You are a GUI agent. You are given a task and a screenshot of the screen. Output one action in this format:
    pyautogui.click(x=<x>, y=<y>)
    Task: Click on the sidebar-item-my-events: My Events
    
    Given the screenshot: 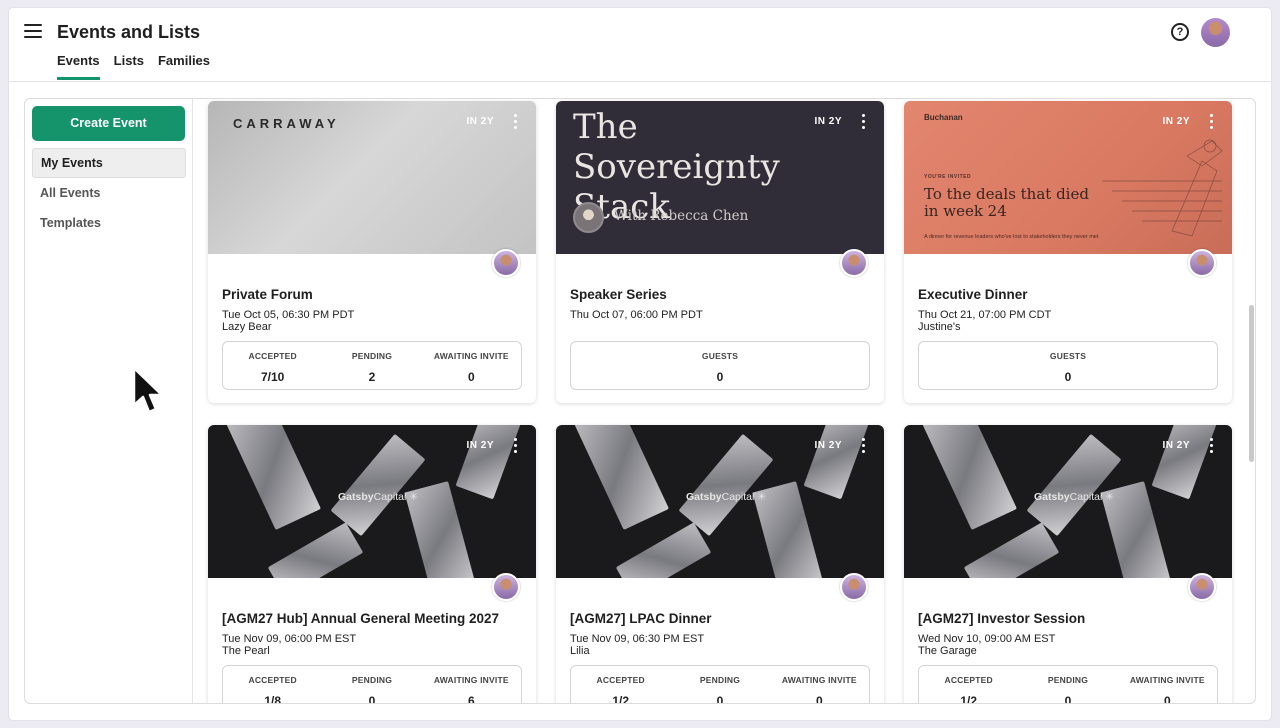 What is the action you would take?
    pyautogui.click(x=109, y=163)
    